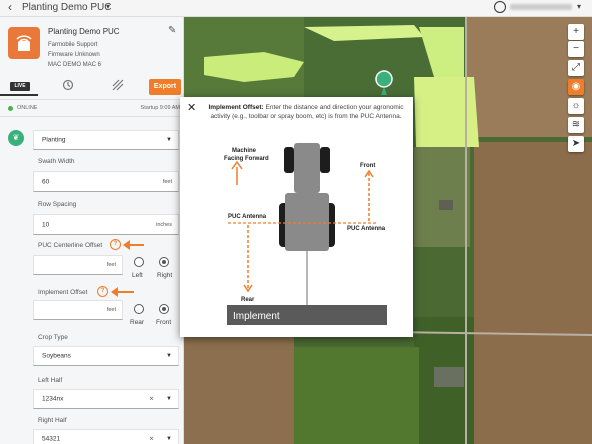 The image size is (592, 444). Describe the element at coordinates (106, 140) in the screenshot. I see `activity-select: Planting ▼` at that location.